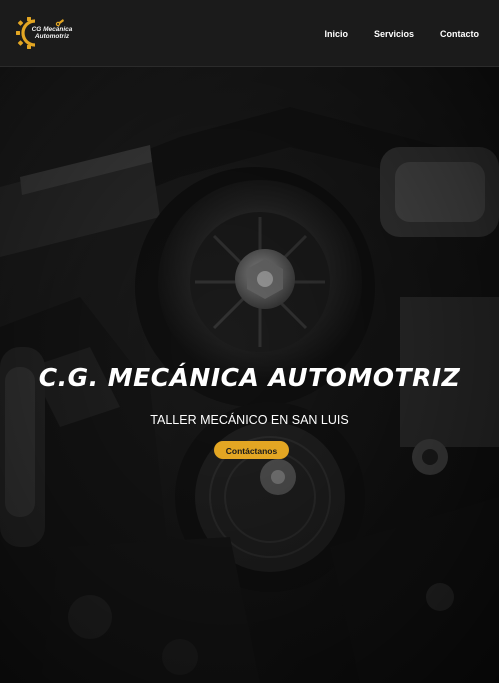 This screenshot has width=499, height=683. What do you see at coordinates (251, 450) in the screenshot?
I see `contact-button: Contáctanos` at bounding box center [251, 450].